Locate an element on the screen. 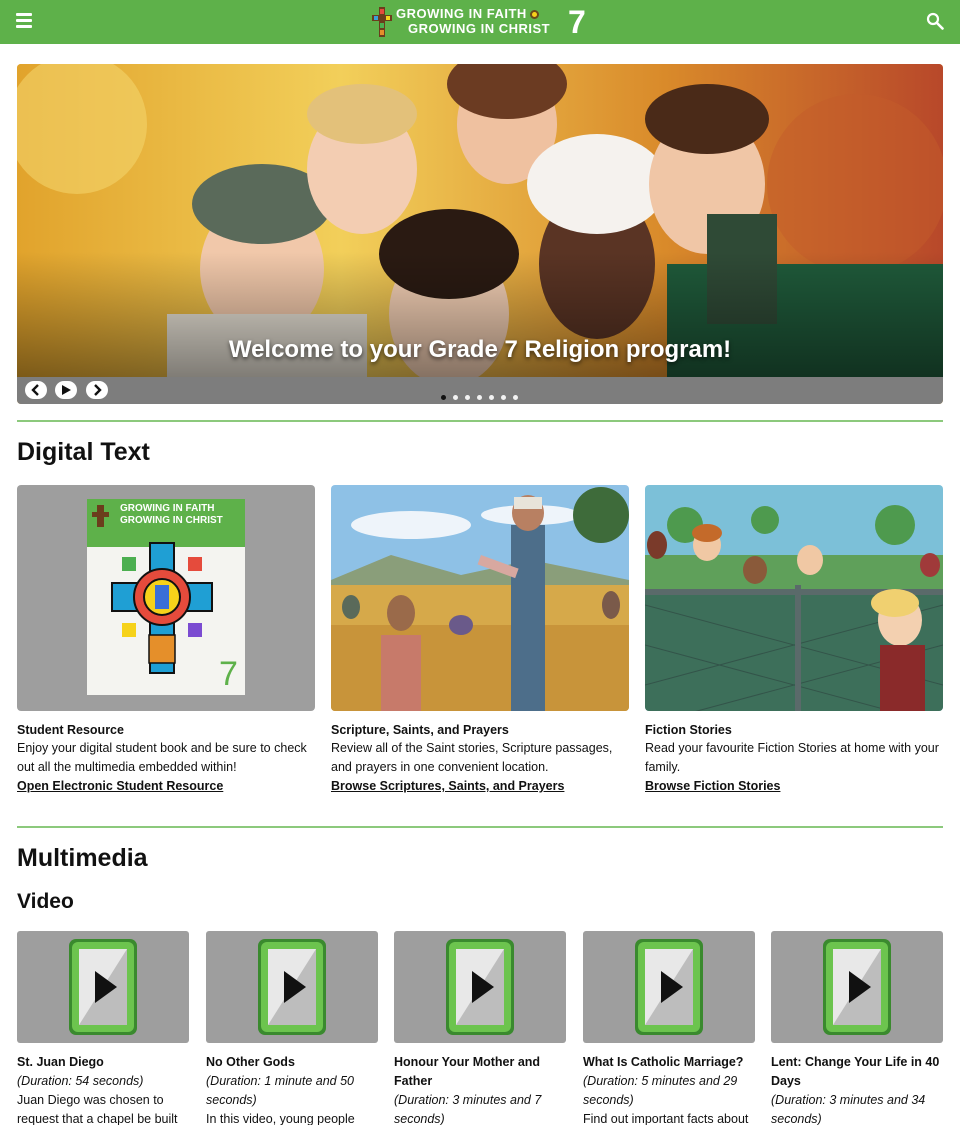  video-title: Honour Your Mother and Father is located at coordinates (480, 1072).